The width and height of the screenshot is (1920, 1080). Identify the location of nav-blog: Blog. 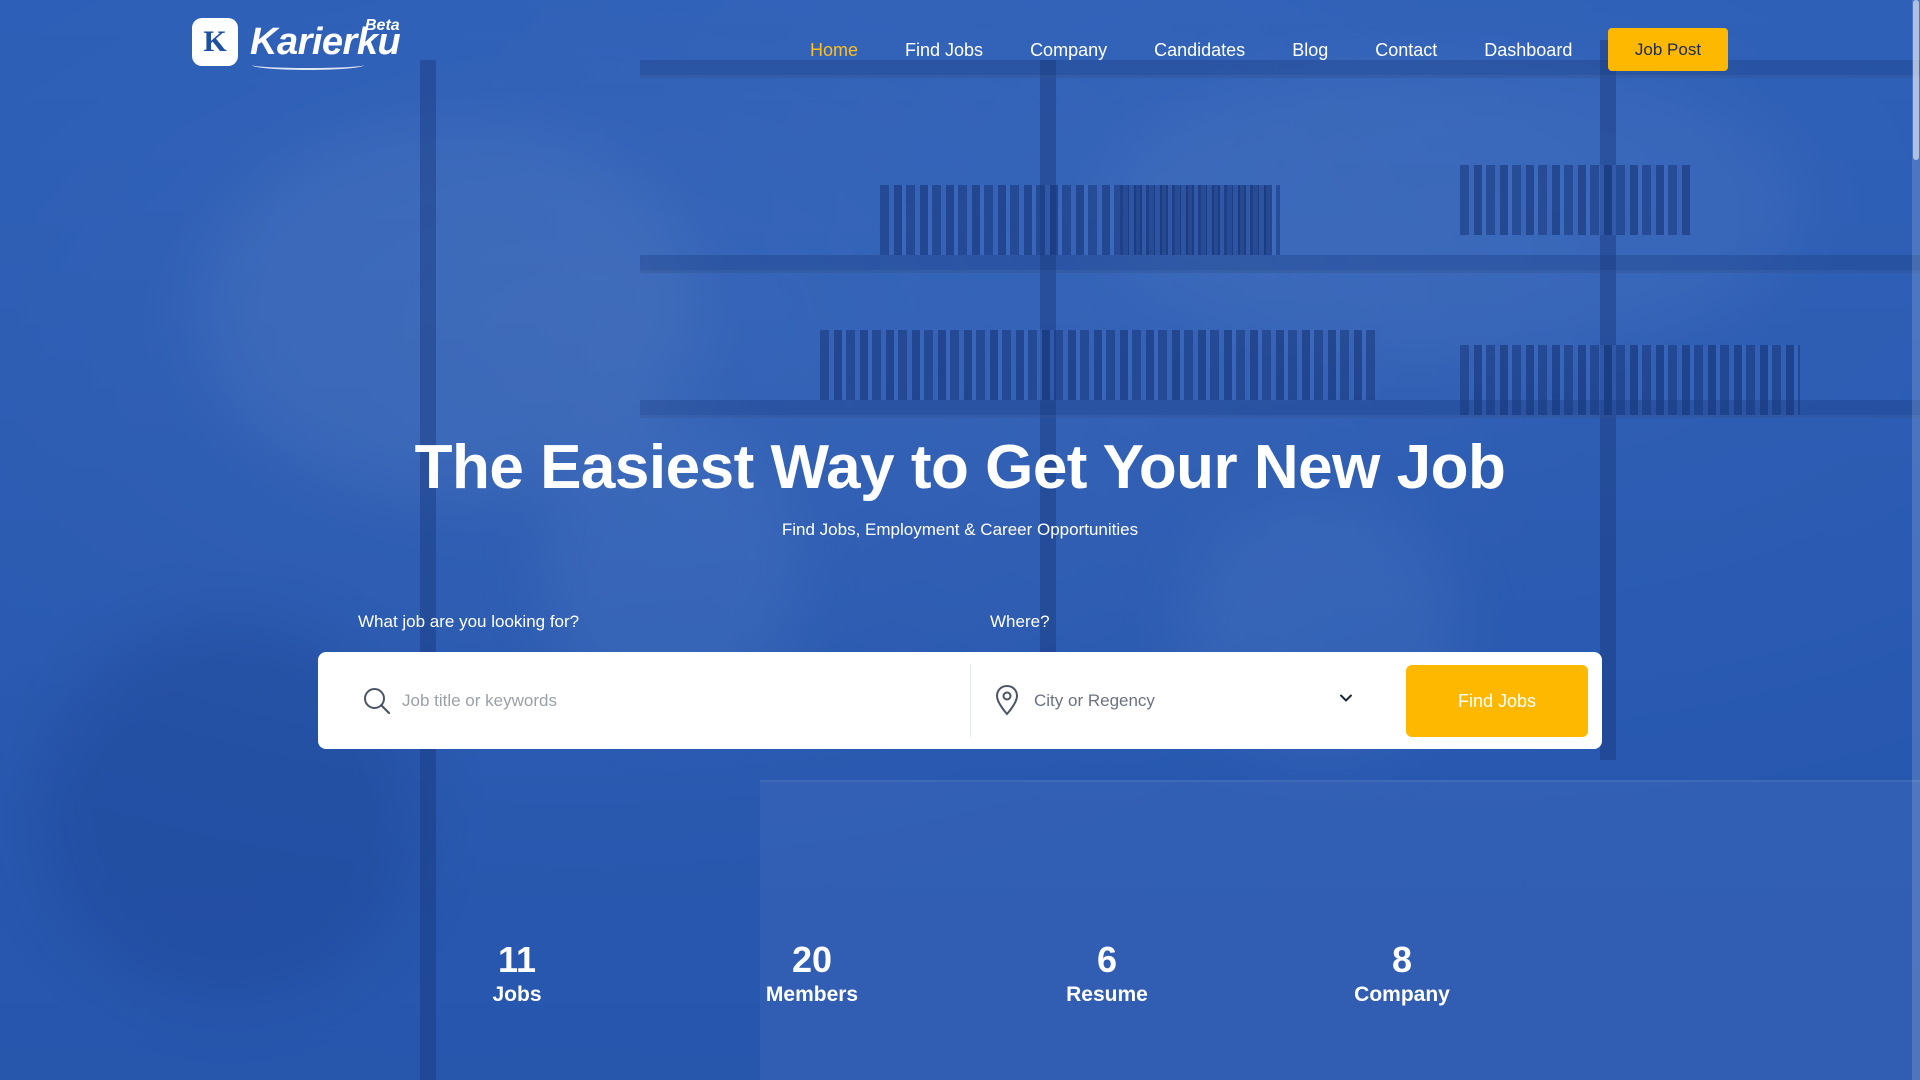
(1310, 50).